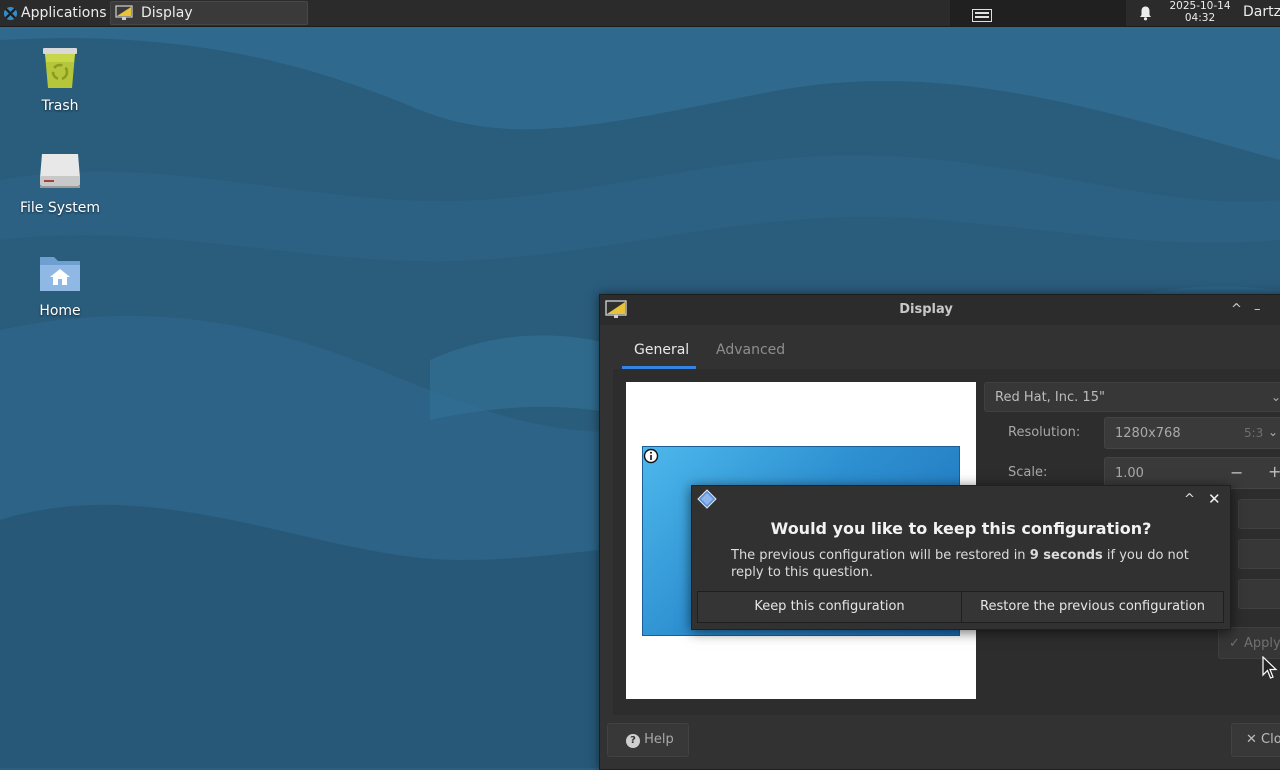 This screenshot has height=770, width=1280. I want to click on help-button: ? Help, so click(648, 740).